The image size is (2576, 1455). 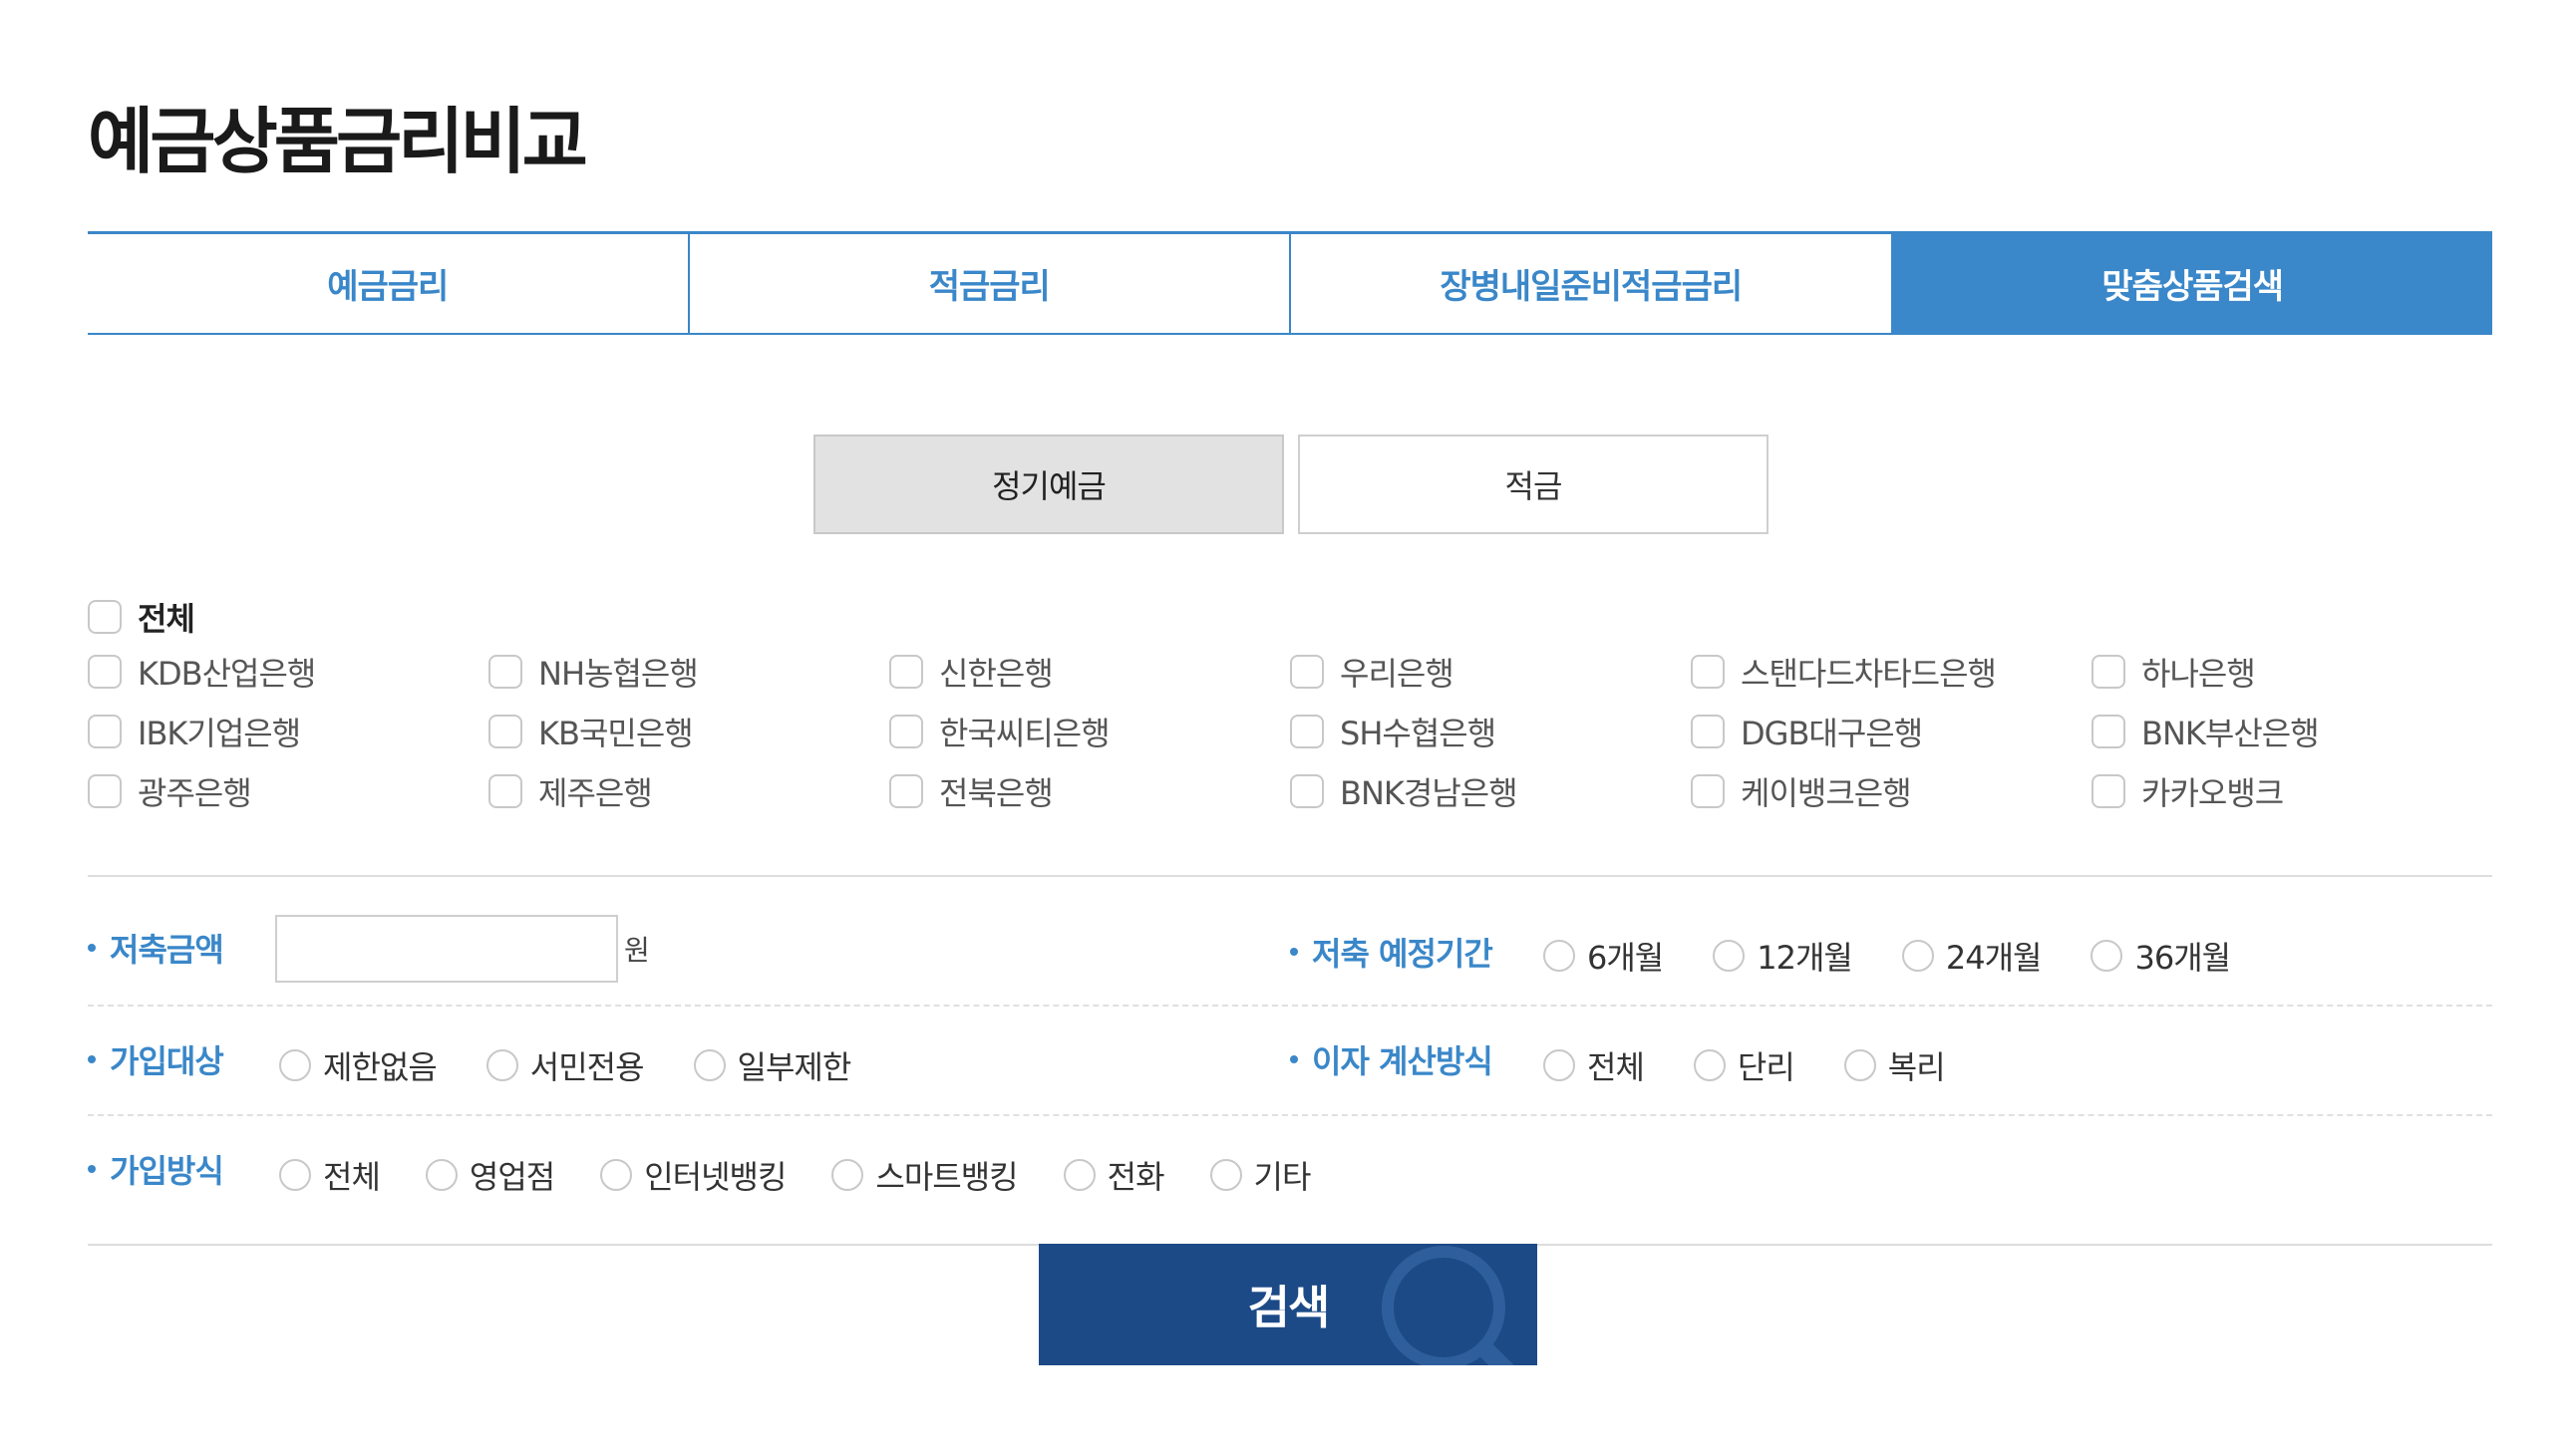 I want to click on target-option-unlimited: 제한없음, so click(x=358, y=1065).